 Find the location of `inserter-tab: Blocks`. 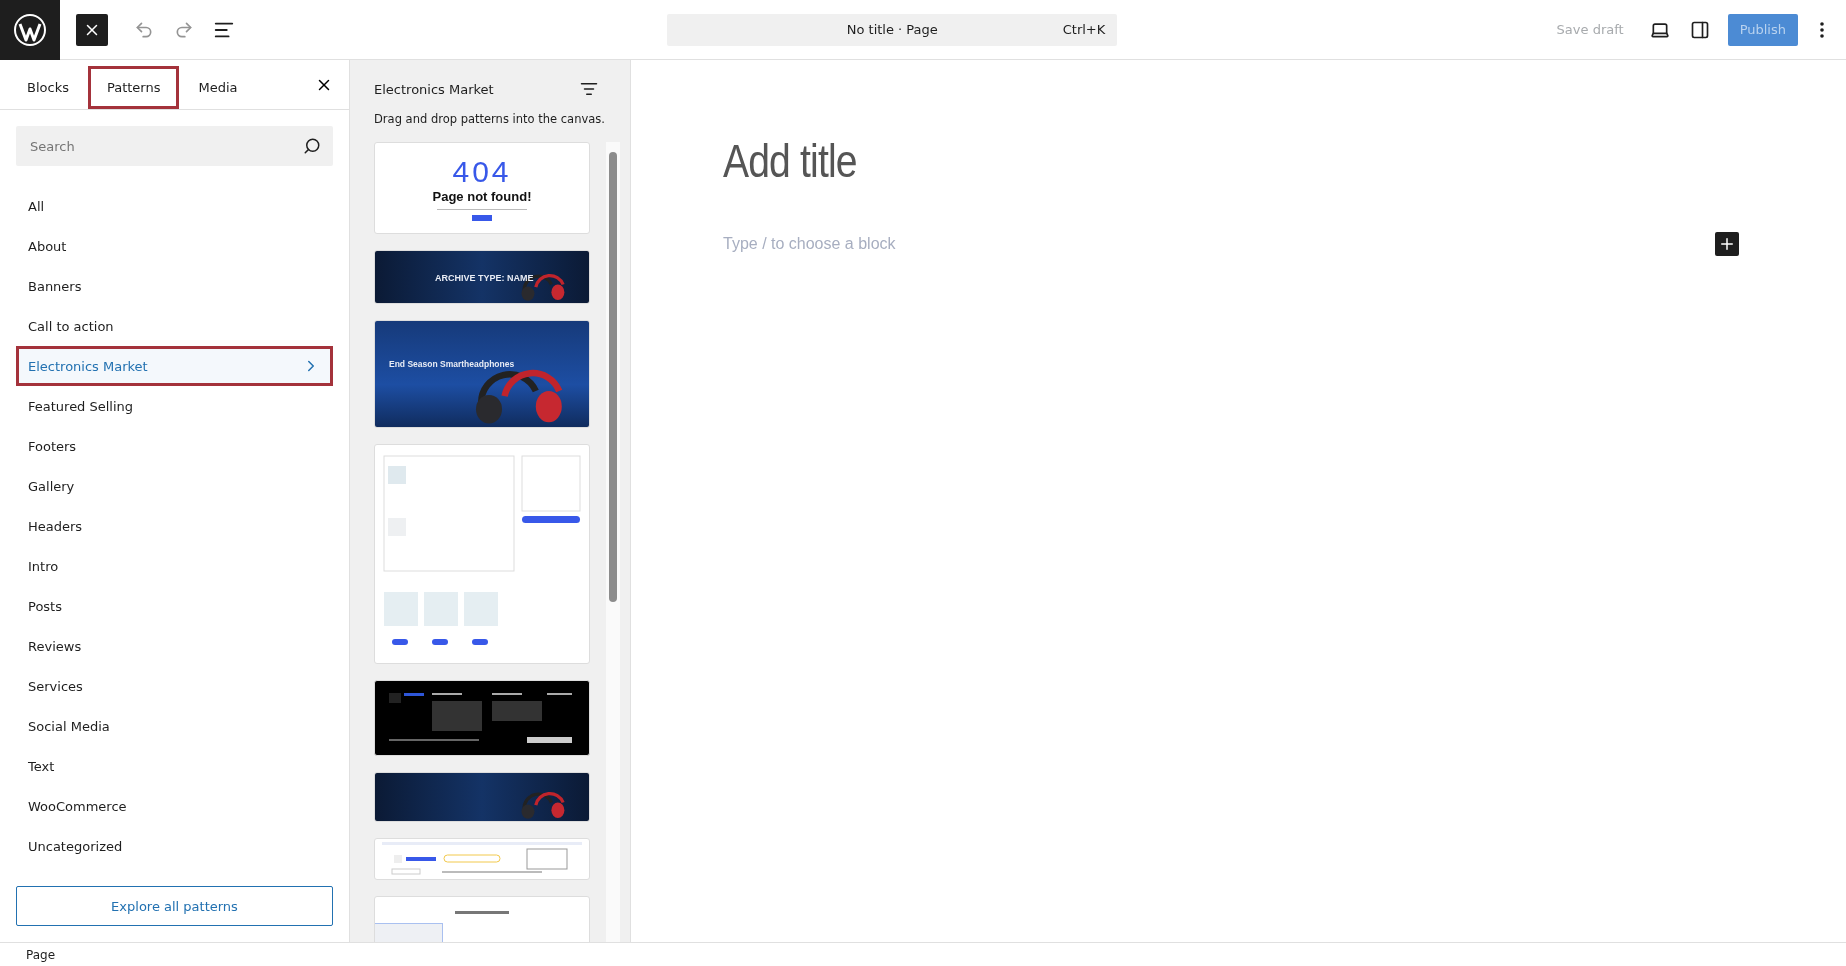

inserter-tab: Blocks is located at coordinates (48, 87).